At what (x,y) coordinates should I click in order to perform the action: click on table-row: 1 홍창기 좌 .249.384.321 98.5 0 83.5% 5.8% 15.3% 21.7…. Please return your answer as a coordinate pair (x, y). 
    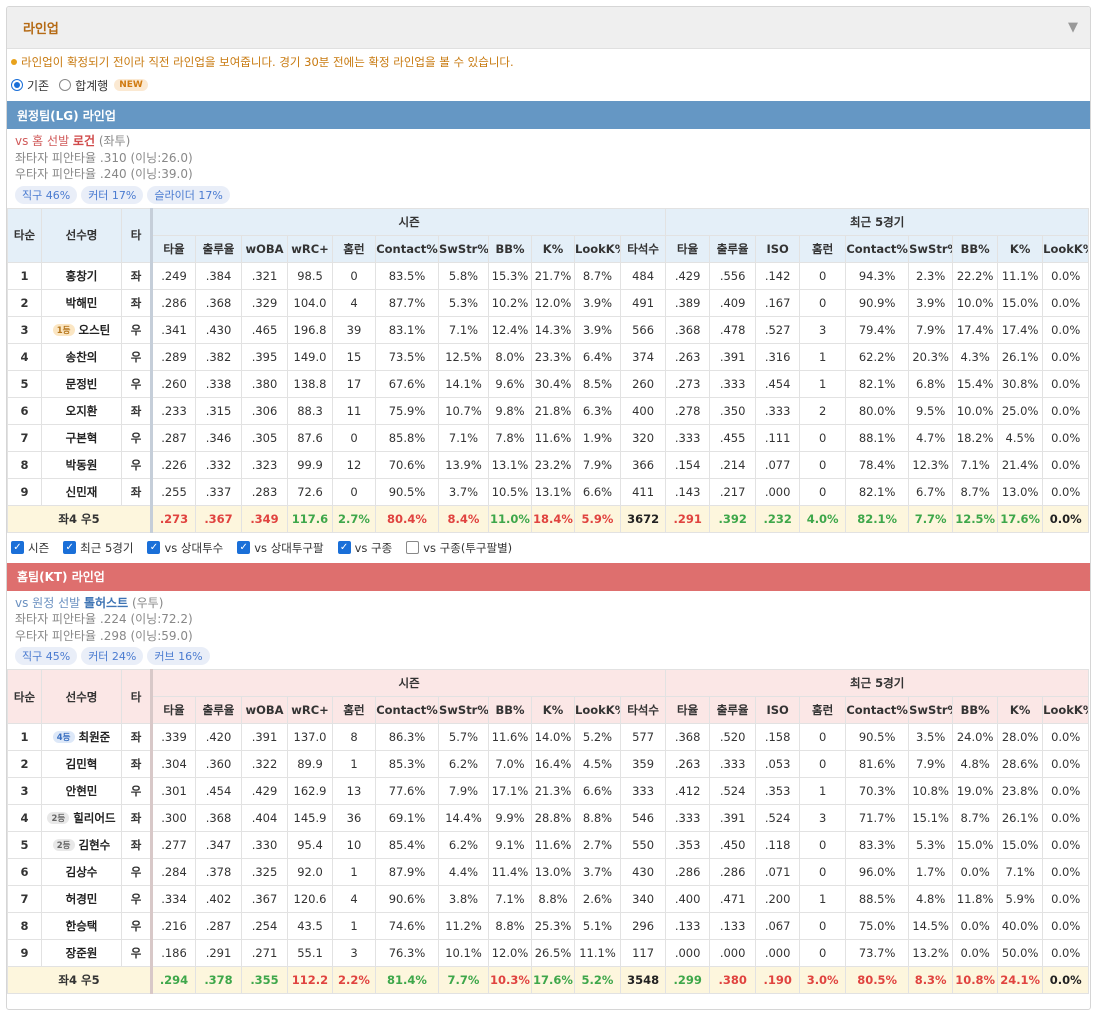
    Looking at the image, I should click on (548, 275).